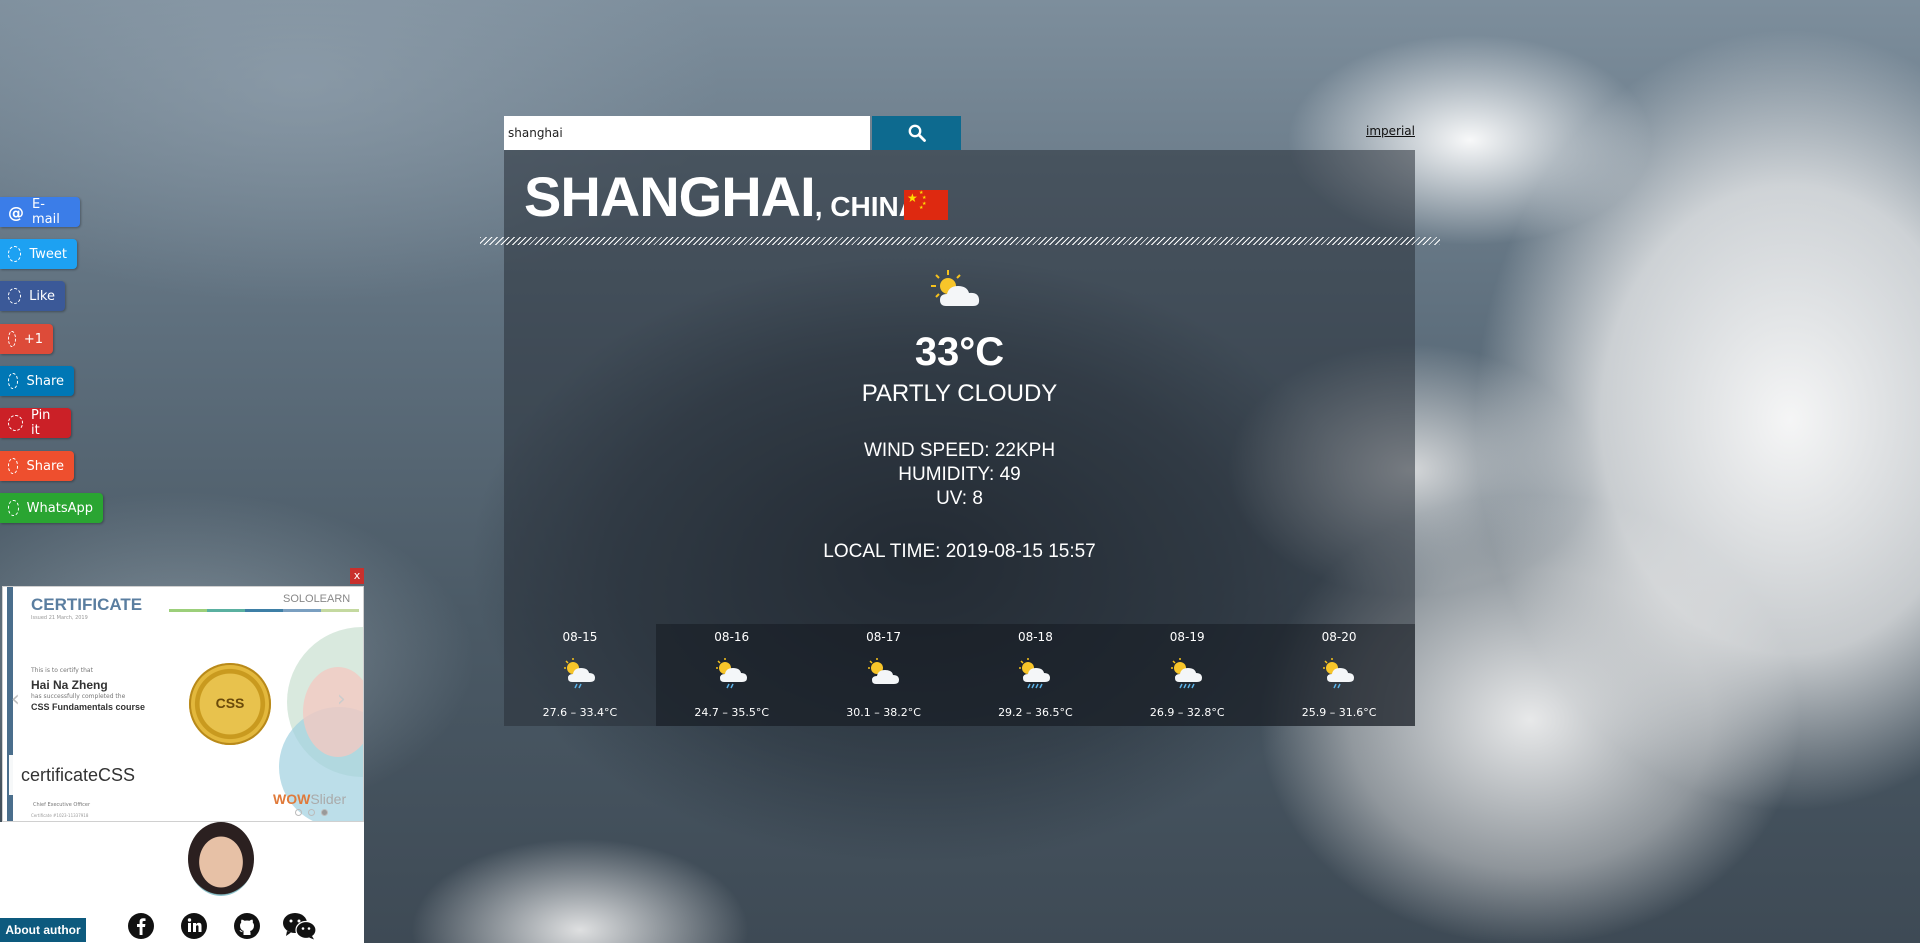 This screenshot has width=1920, height=943. I want to click on sololearn-logo: SOLOLEARN, so click(317, 599).